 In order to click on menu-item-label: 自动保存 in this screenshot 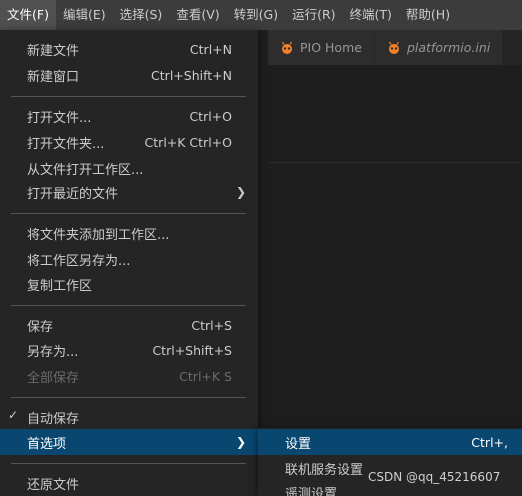, I will do `click(53, 419)`.